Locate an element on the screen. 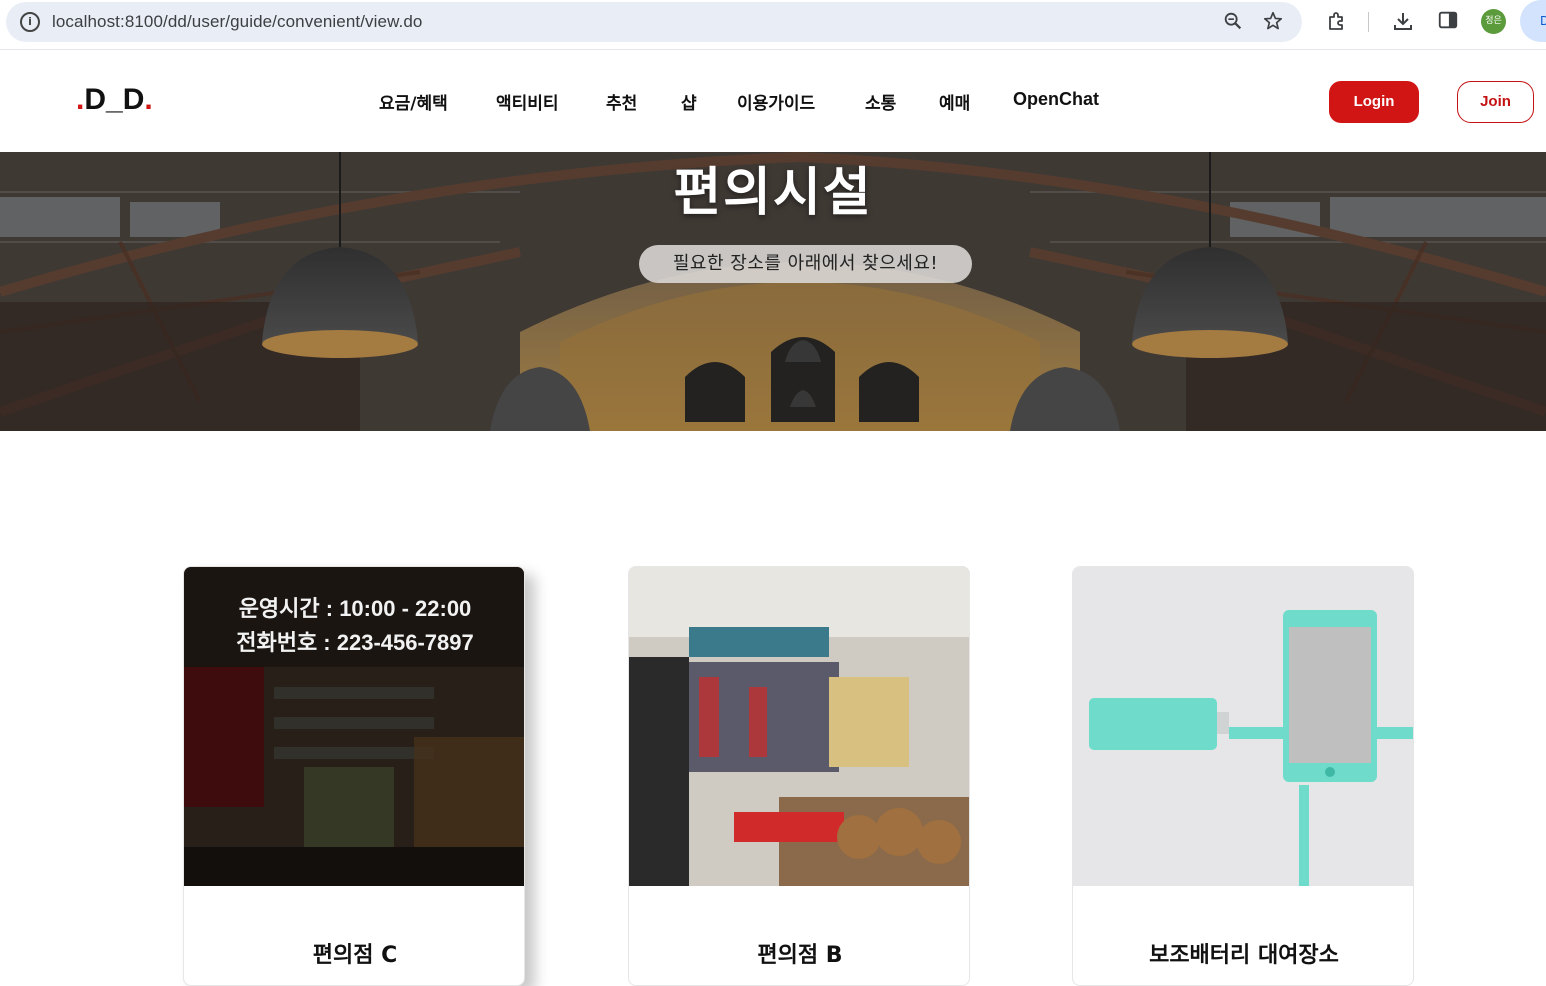  hero-title: 편의시설 is located at coordinates (773, 193).